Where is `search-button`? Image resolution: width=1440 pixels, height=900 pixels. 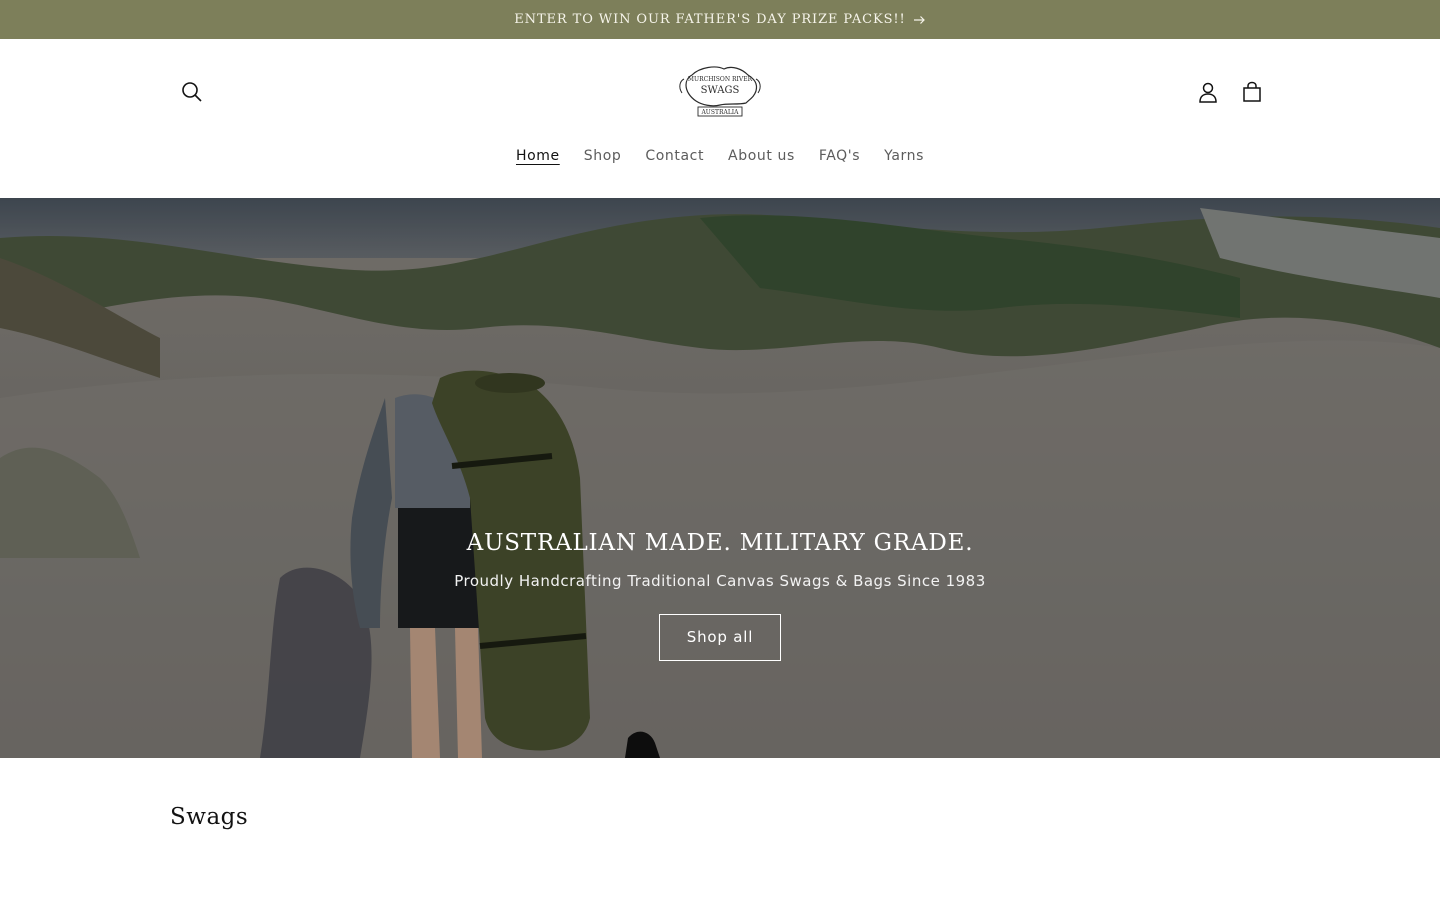
search-button is located at coordinates (192, 92).